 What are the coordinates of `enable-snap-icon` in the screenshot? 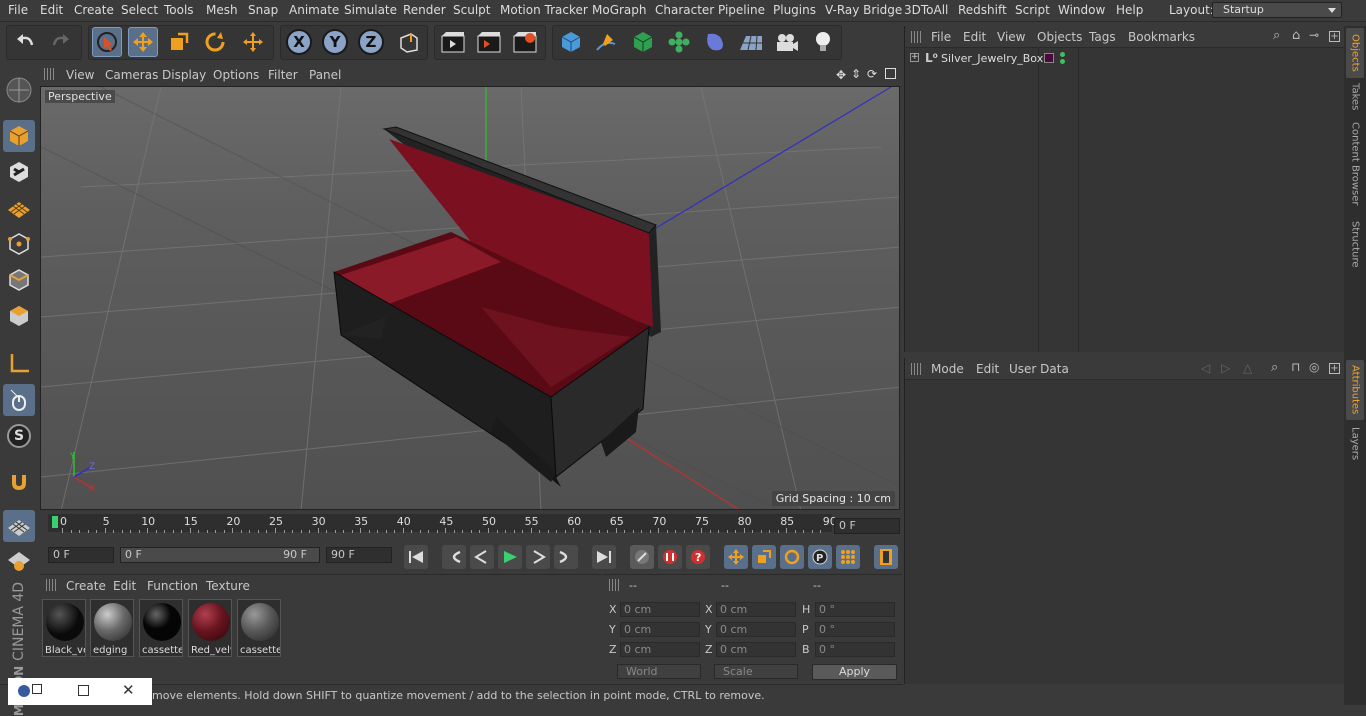 It's located at (19, 526).